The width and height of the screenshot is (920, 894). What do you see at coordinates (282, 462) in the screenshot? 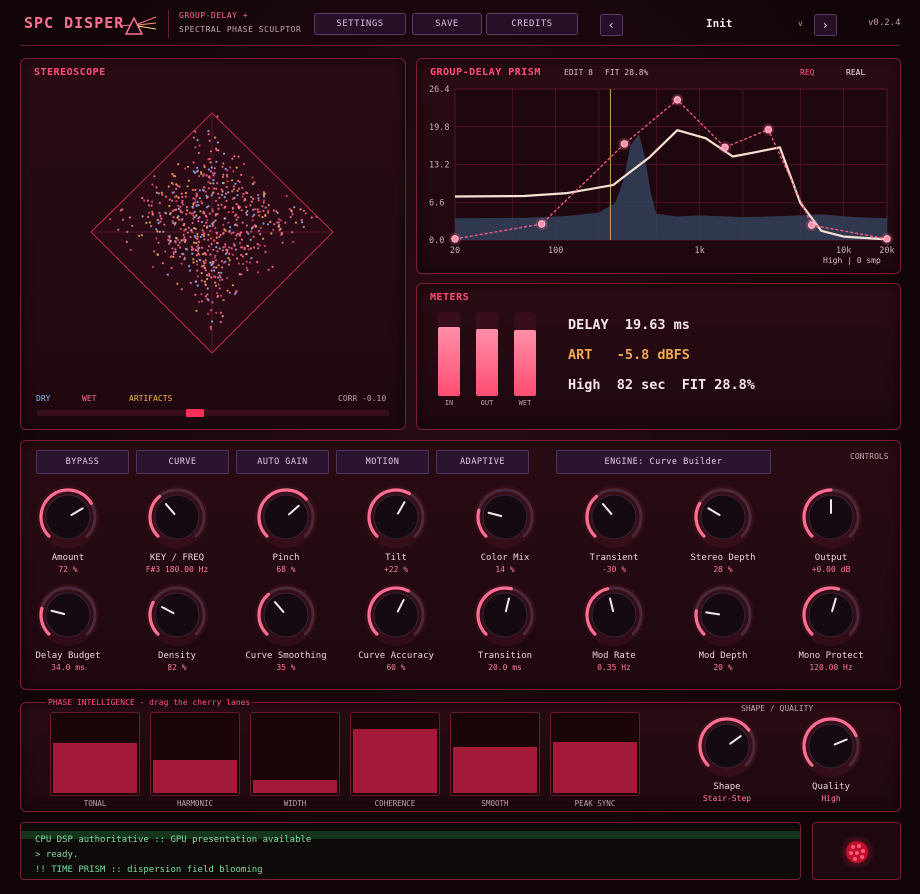
I see `auto-gain-button: AUTO GAIN` at bounding box center [282, 462].